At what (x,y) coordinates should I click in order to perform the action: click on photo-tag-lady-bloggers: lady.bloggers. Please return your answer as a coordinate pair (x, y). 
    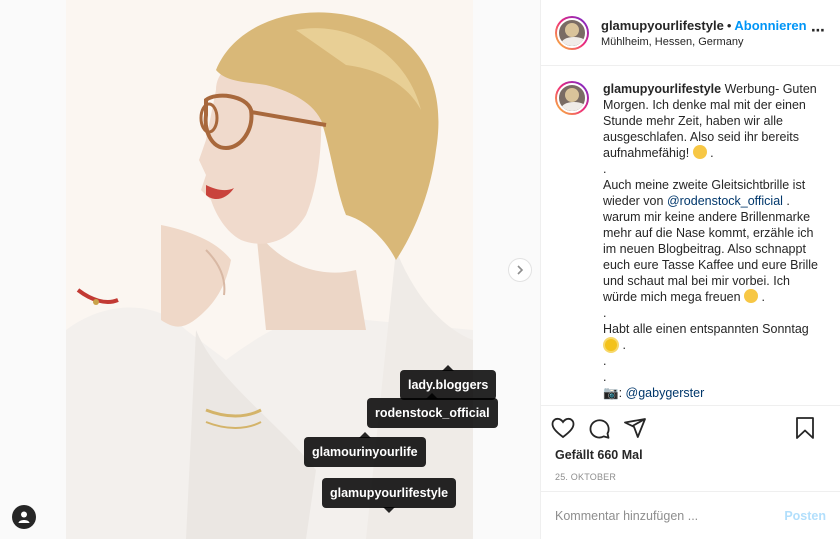
    Looking at the image, I should click on (448, 382).